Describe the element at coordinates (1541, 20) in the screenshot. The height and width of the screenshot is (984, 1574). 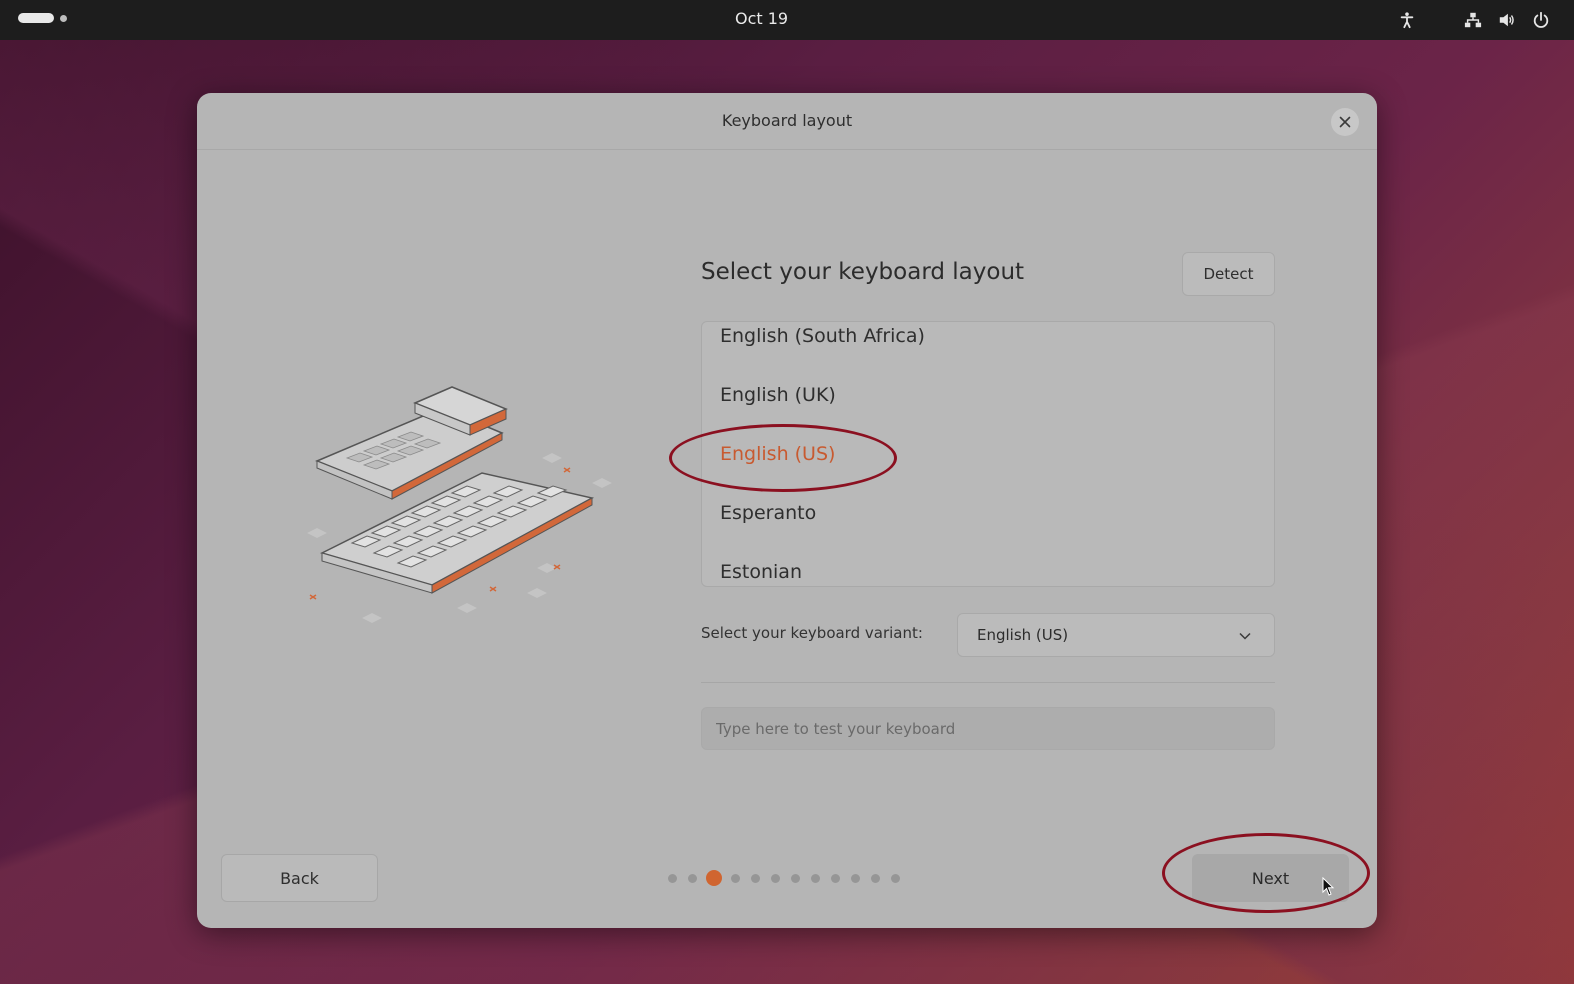
I see `power-icon` at that location.